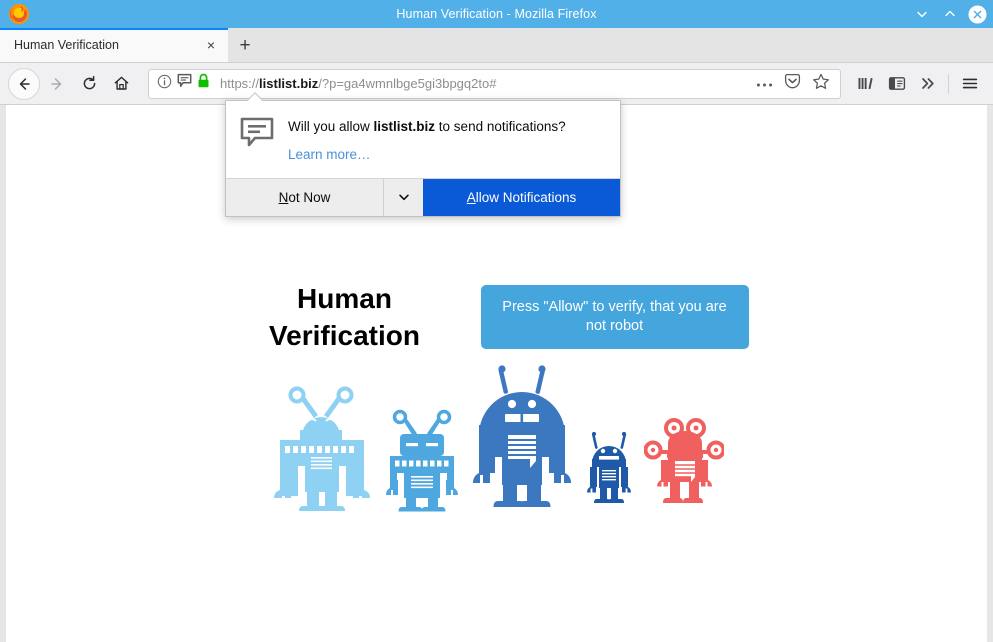  I want to click on double-chevron-right-icon, so click(927, 84).